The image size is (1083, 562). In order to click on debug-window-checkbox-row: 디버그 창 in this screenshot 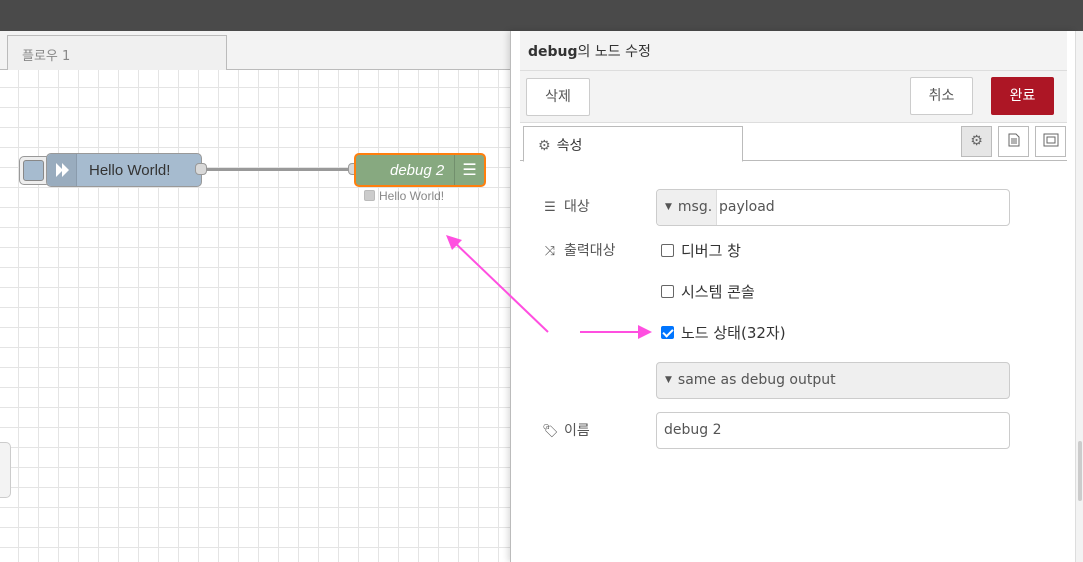, I will do `click(701, 250)`.